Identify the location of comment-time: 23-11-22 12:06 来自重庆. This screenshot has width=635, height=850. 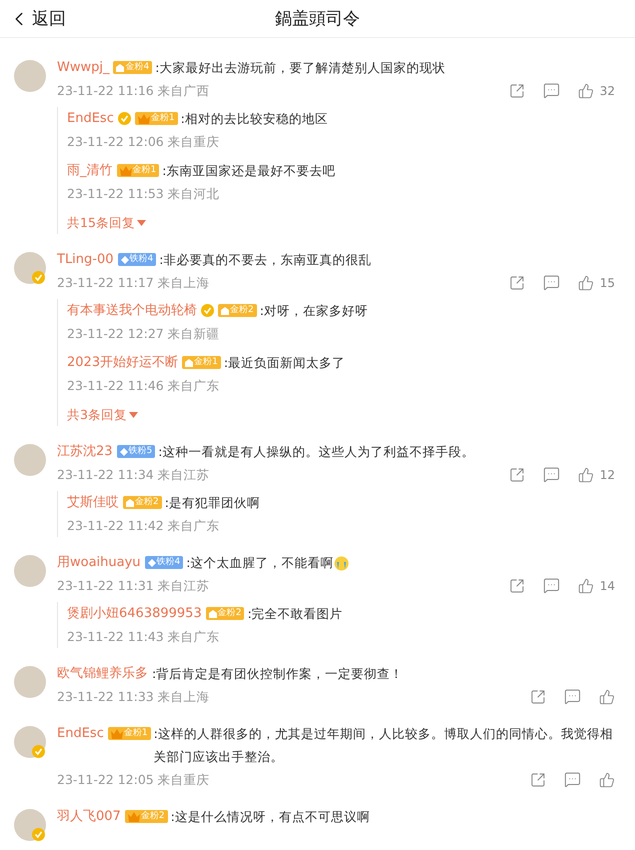
(143, 142).